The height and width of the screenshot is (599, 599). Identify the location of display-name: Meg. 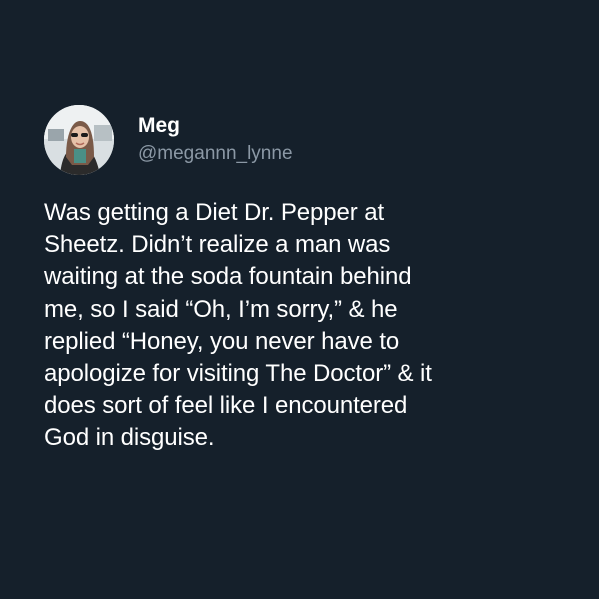
(215, 126).